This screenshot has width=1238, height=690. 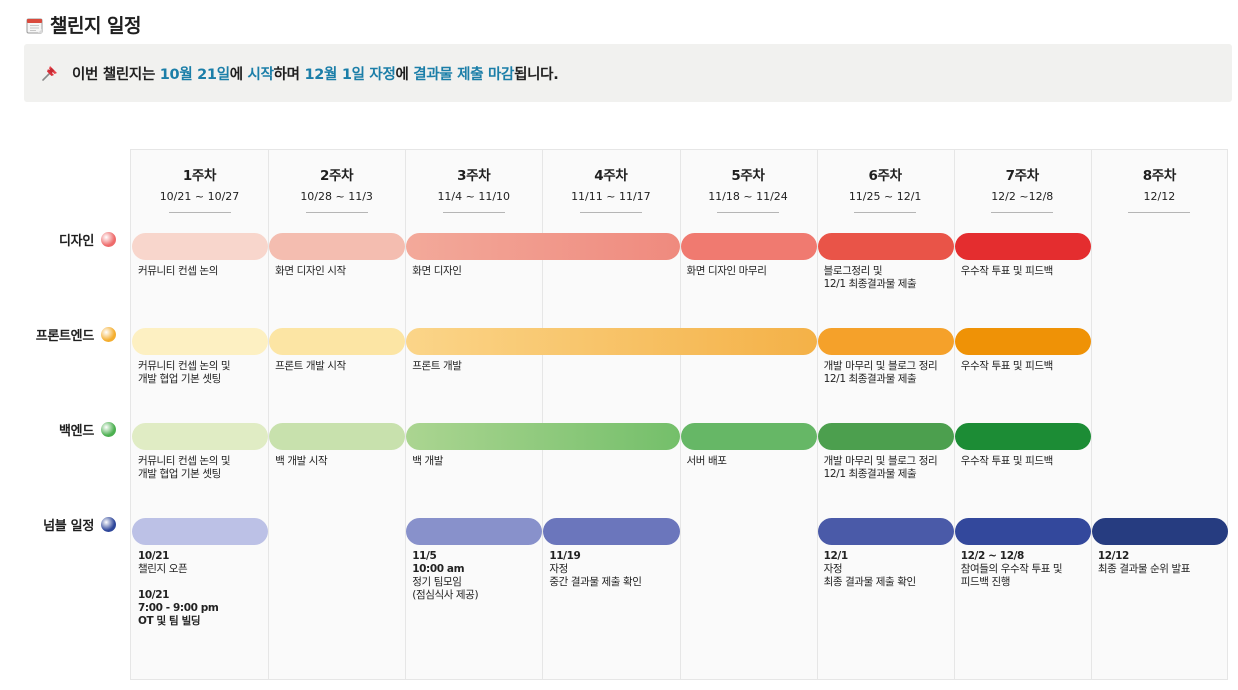 What do you see at coordinates (238, 74) in the screenshot?
I see `callout-segment: 에` at bounding box center [238, 74].